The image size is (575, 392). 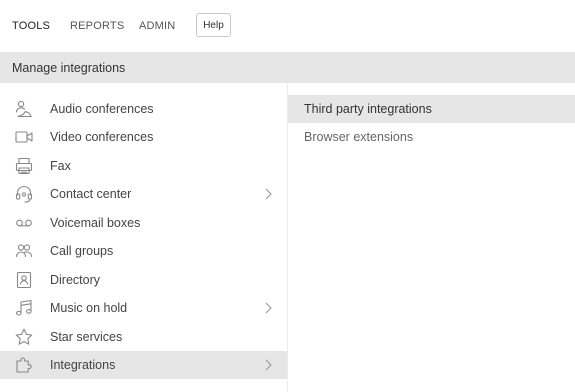 What do you see at coordinates (143, 308) in the screenshot?
I see `menu-item-music-on-hold: Music on hold` at bounding box center [143, 308].